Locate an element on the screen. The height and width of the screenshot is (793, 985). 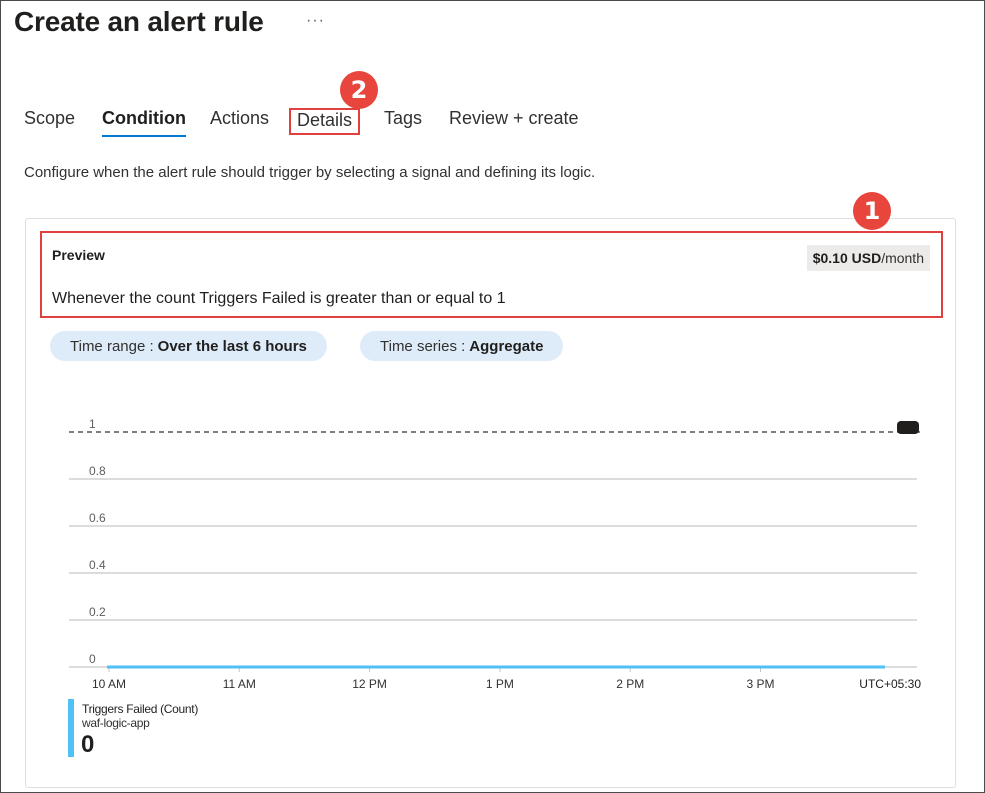
y-tick-label: 0 is located at coordinates (92, 659).